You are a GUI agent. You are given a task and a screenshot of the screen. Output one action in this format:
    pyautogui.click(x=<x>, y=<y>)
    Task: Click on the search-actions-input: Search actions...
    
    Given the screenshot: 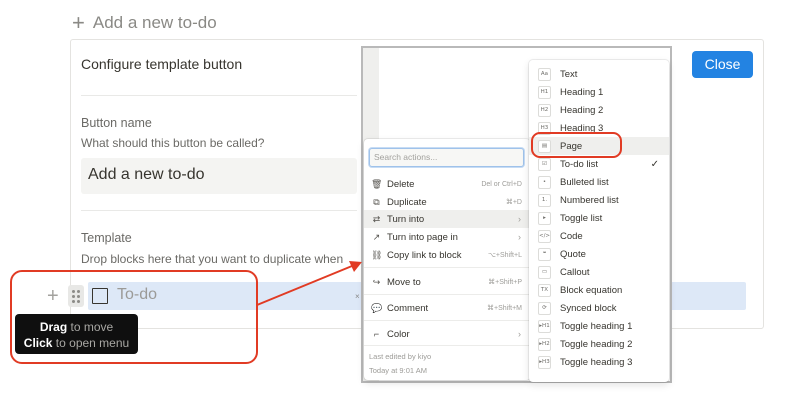 What is the action you would take?
    pyautogui.click(x=446, y=157)
    